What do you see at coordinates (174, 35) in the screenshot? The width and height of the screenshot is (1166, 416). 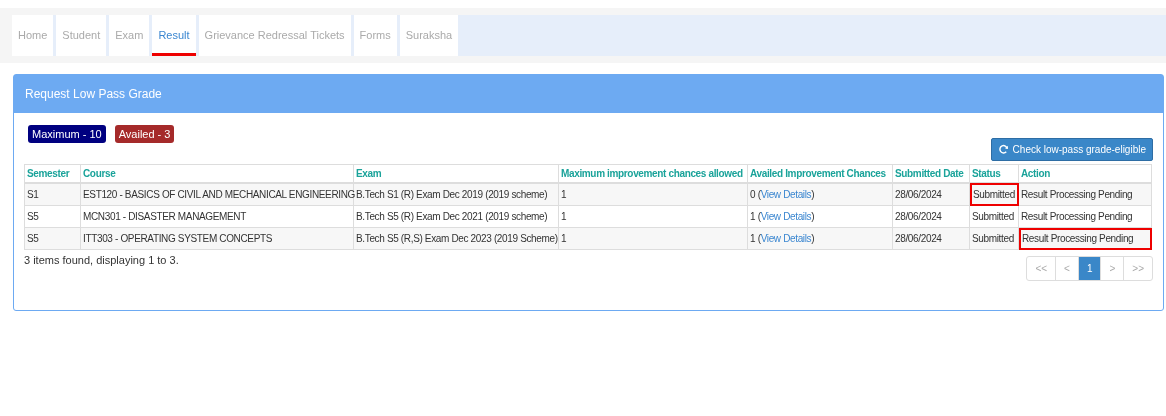 I see `nav-tab: Result` at bounding box center [174, 35].